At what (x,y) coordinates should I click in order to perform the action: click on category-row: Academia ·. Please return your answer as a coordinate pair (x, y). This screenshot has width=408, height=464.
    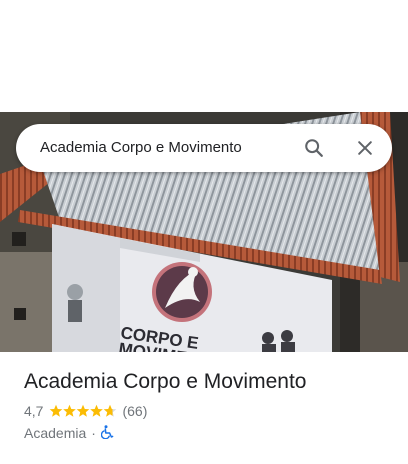
    Looking at the image, I should click on (209, 433).